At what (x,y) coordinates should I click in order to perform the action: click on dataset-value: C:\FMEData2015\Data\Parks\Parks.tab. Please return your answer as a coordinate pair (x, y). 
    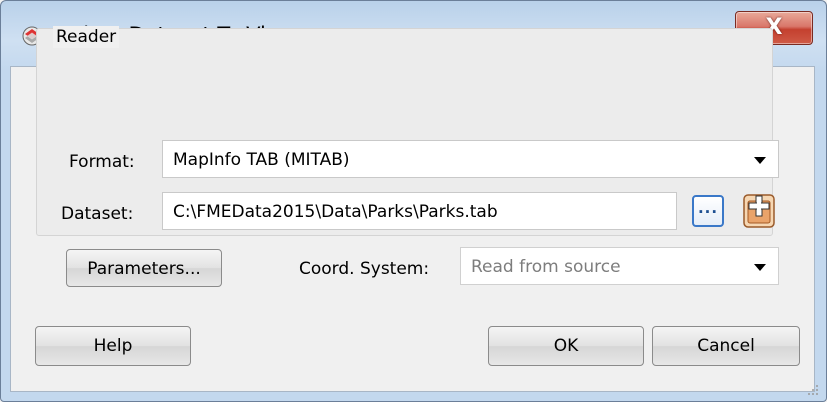
    Looking at the image, I should click on (335, 212).